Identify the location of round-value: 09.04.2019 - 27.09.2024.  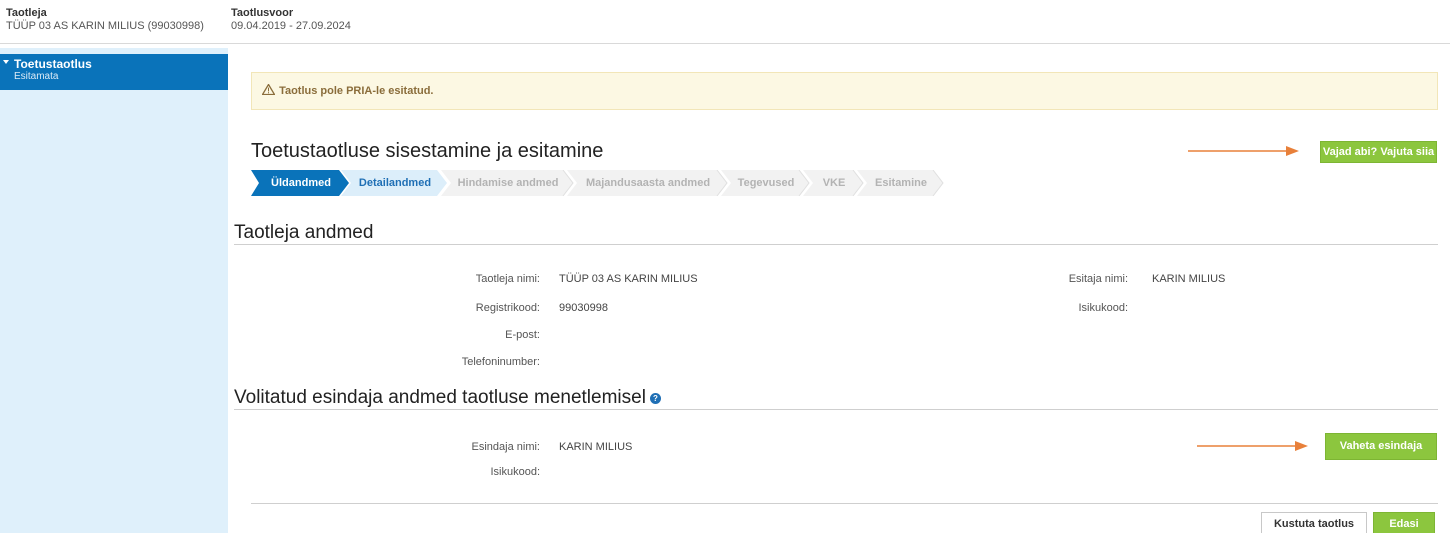
(291, 26).